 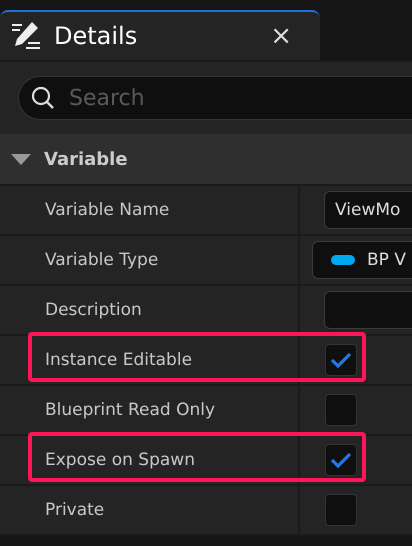 What do you see at coordinates (43, 98) in the screenshot?
I see `search-icon` at bounding box center [43, 98].